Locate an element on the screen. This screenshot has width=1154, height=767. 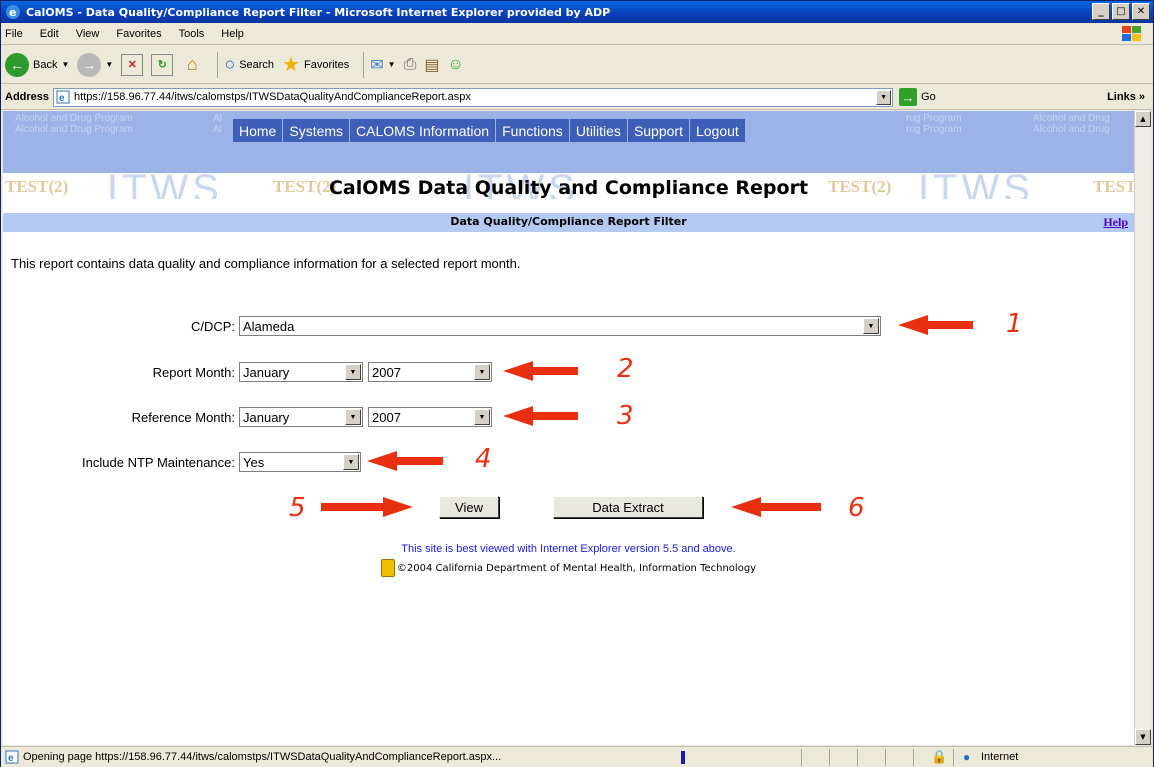
printer-icon: ⎙ is located at coordinates (410, 64).